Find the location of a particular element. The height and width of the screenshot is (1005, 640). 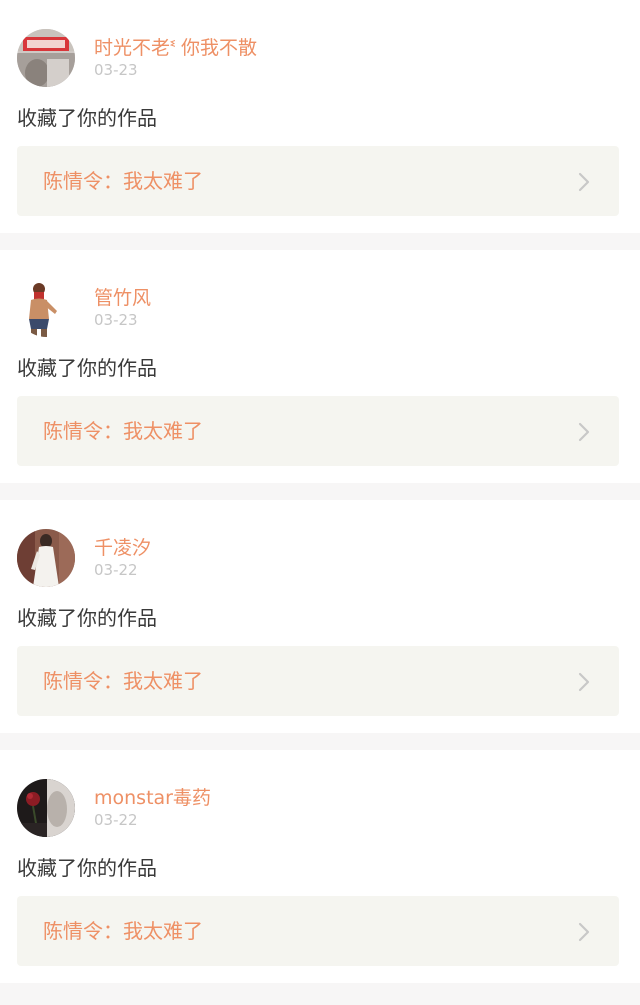

avatar-figure-illustration-icon is located at coordinates (46, 308).